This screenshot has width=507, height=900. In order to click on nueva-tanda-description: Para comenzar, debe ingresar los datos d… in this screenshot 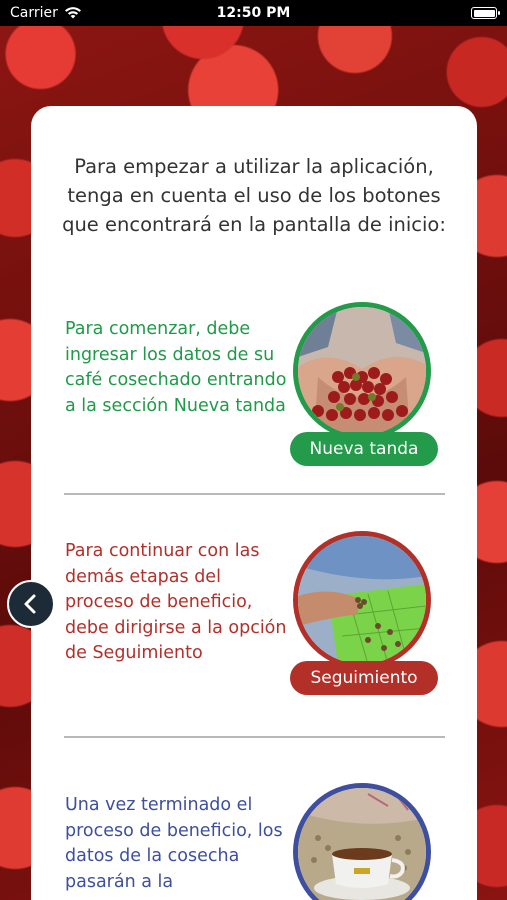, I will do `click(176, 367)`.